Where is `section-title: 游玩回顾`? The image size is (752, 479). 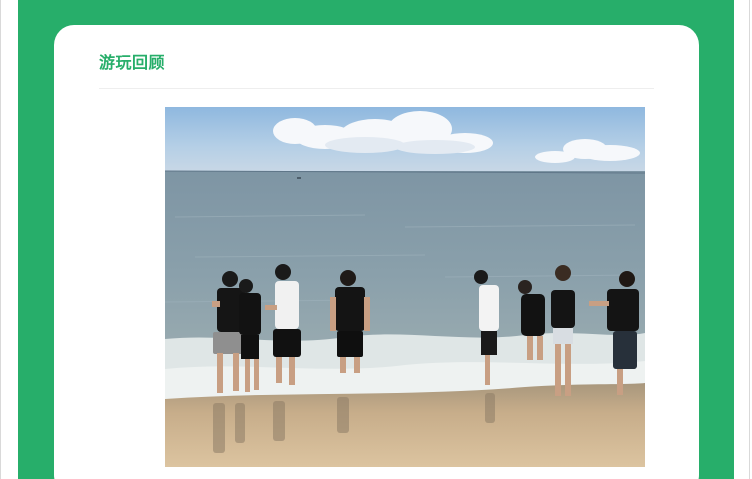 section-title: 游玩回顾 is located at coordinates (132, 62).